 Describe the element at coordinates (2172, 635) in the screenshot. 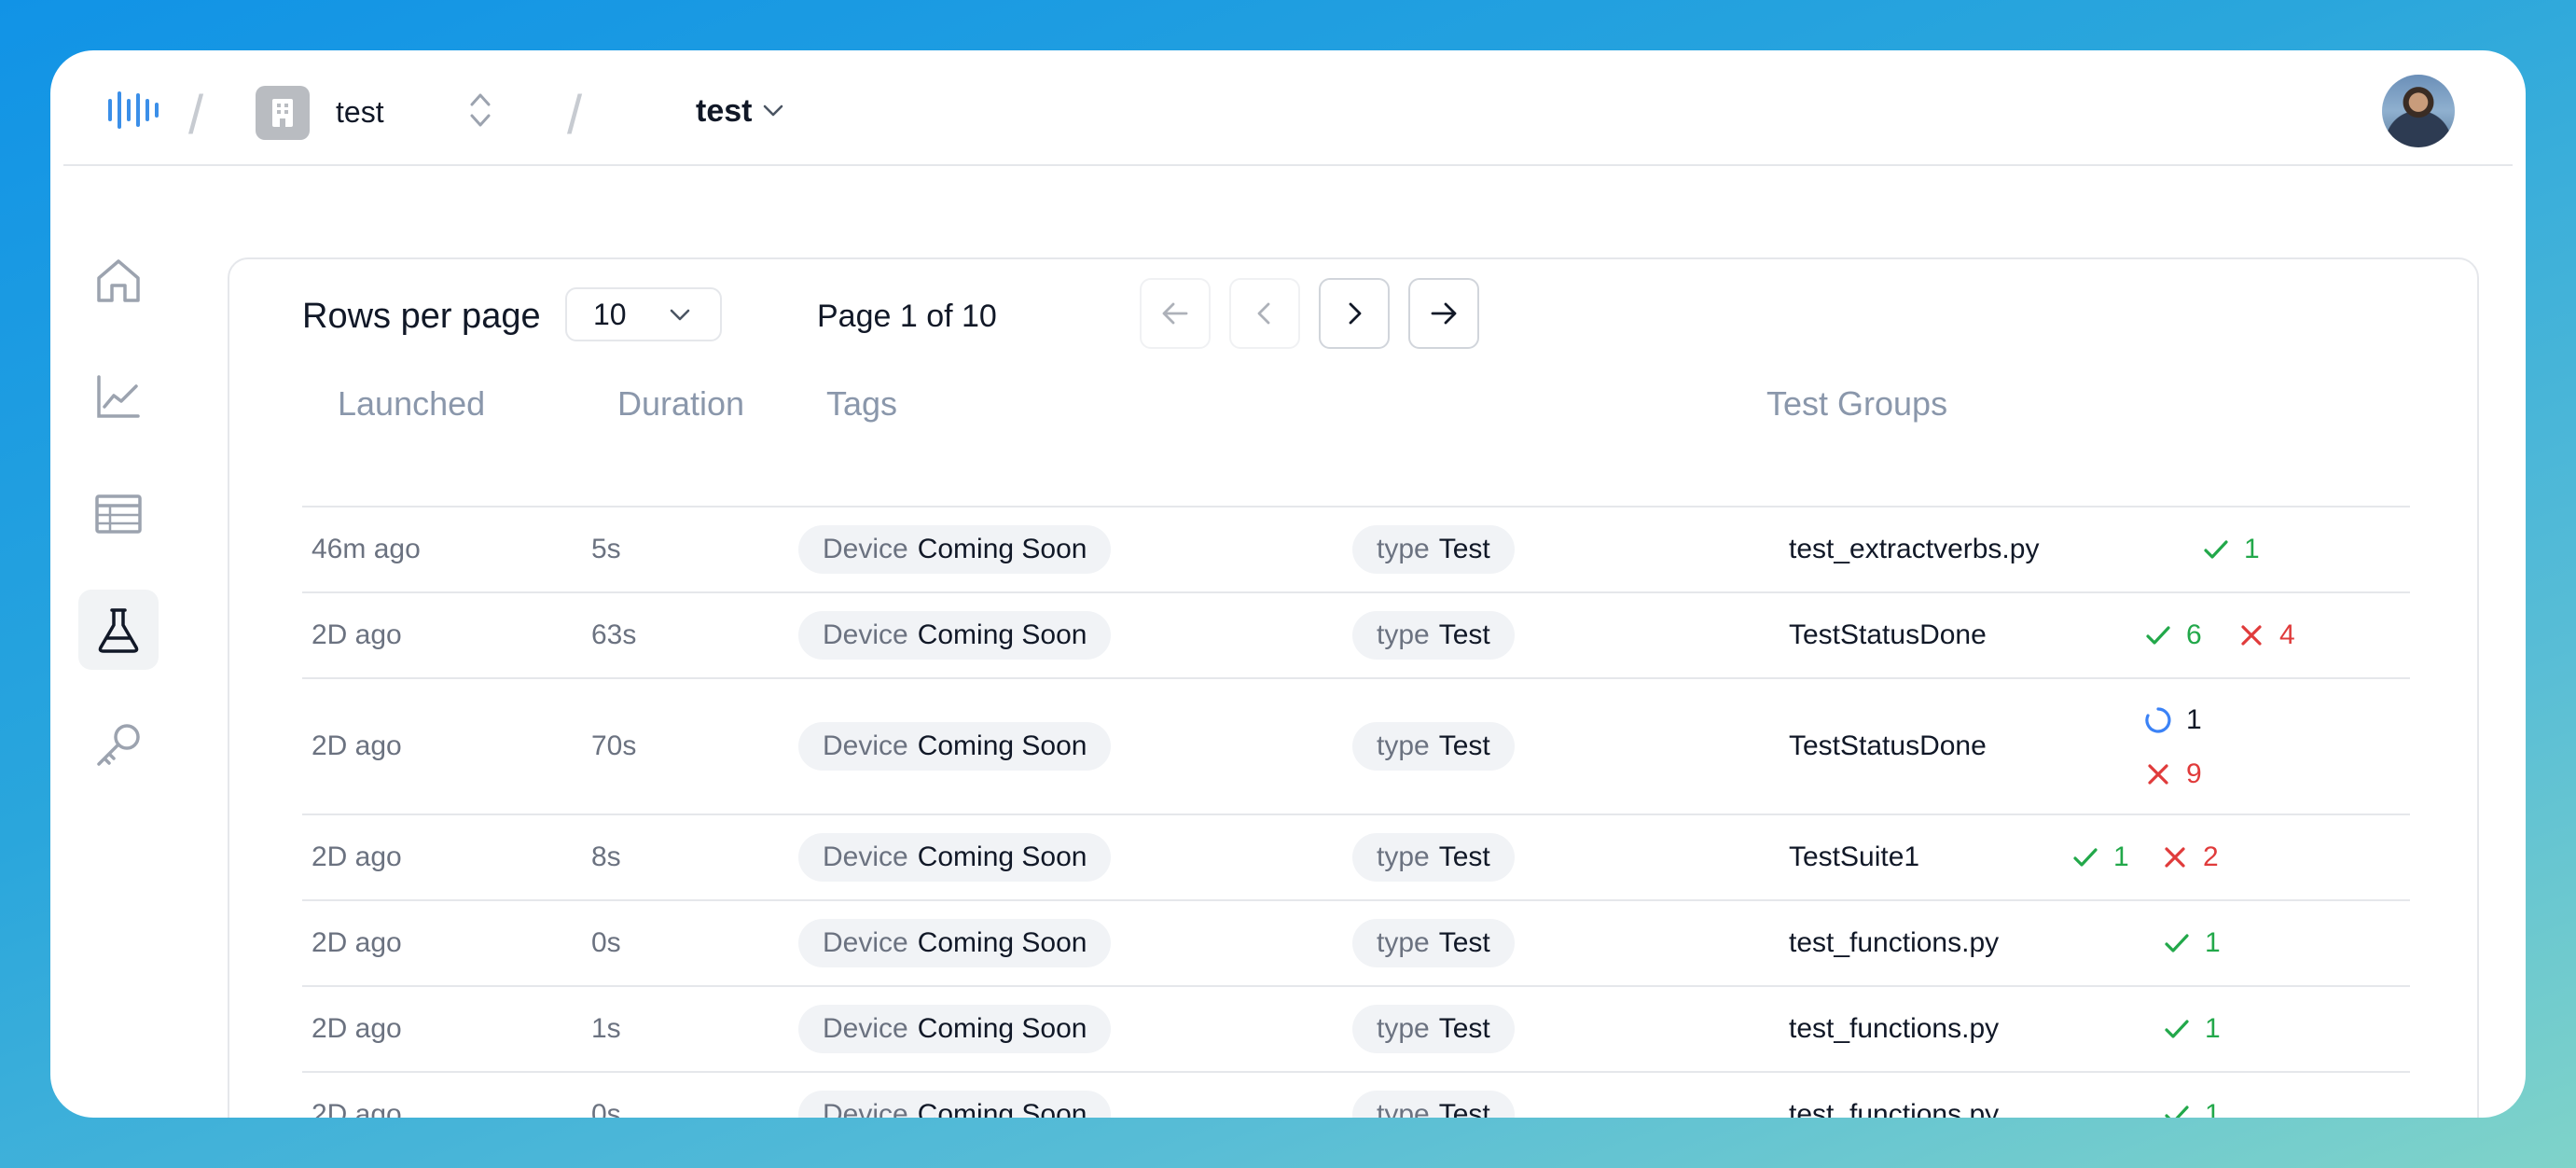

I see `passed-count: 6` at that location.